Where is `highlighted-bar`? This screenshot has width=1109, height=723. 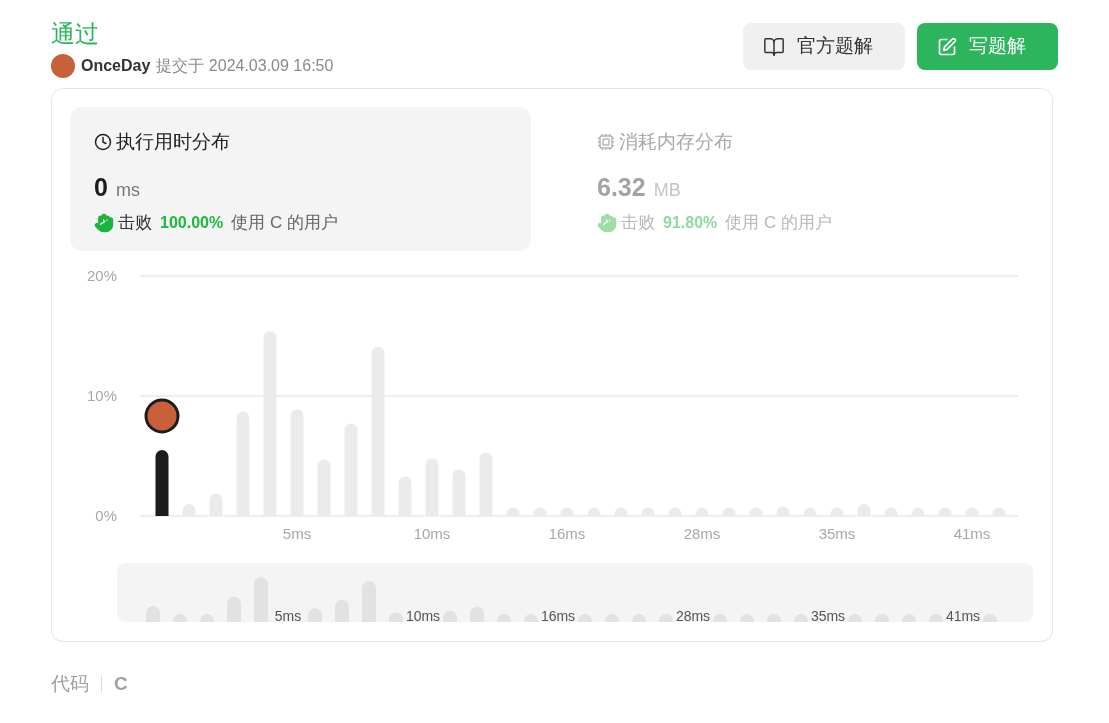
highlighted-bar is located at coordinates (162, 483).